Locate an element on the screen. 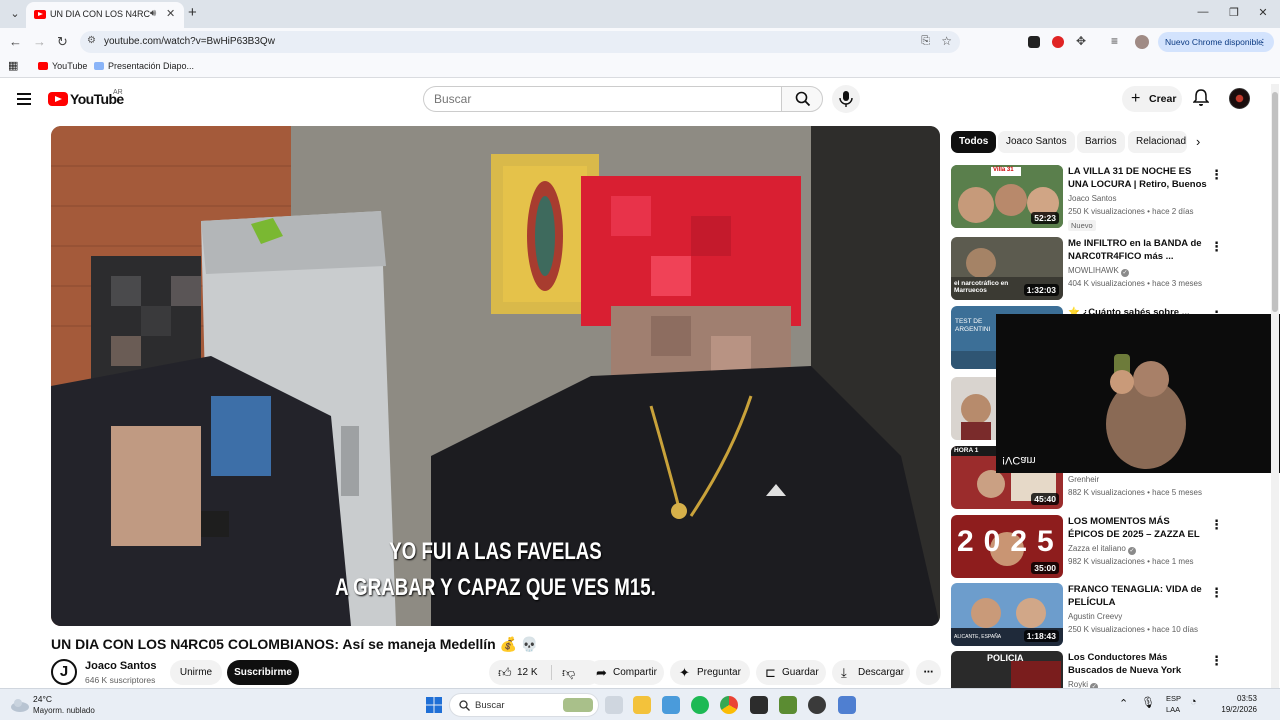  clock-date: 19/2/2026 is located at coordinates (1231, 709).